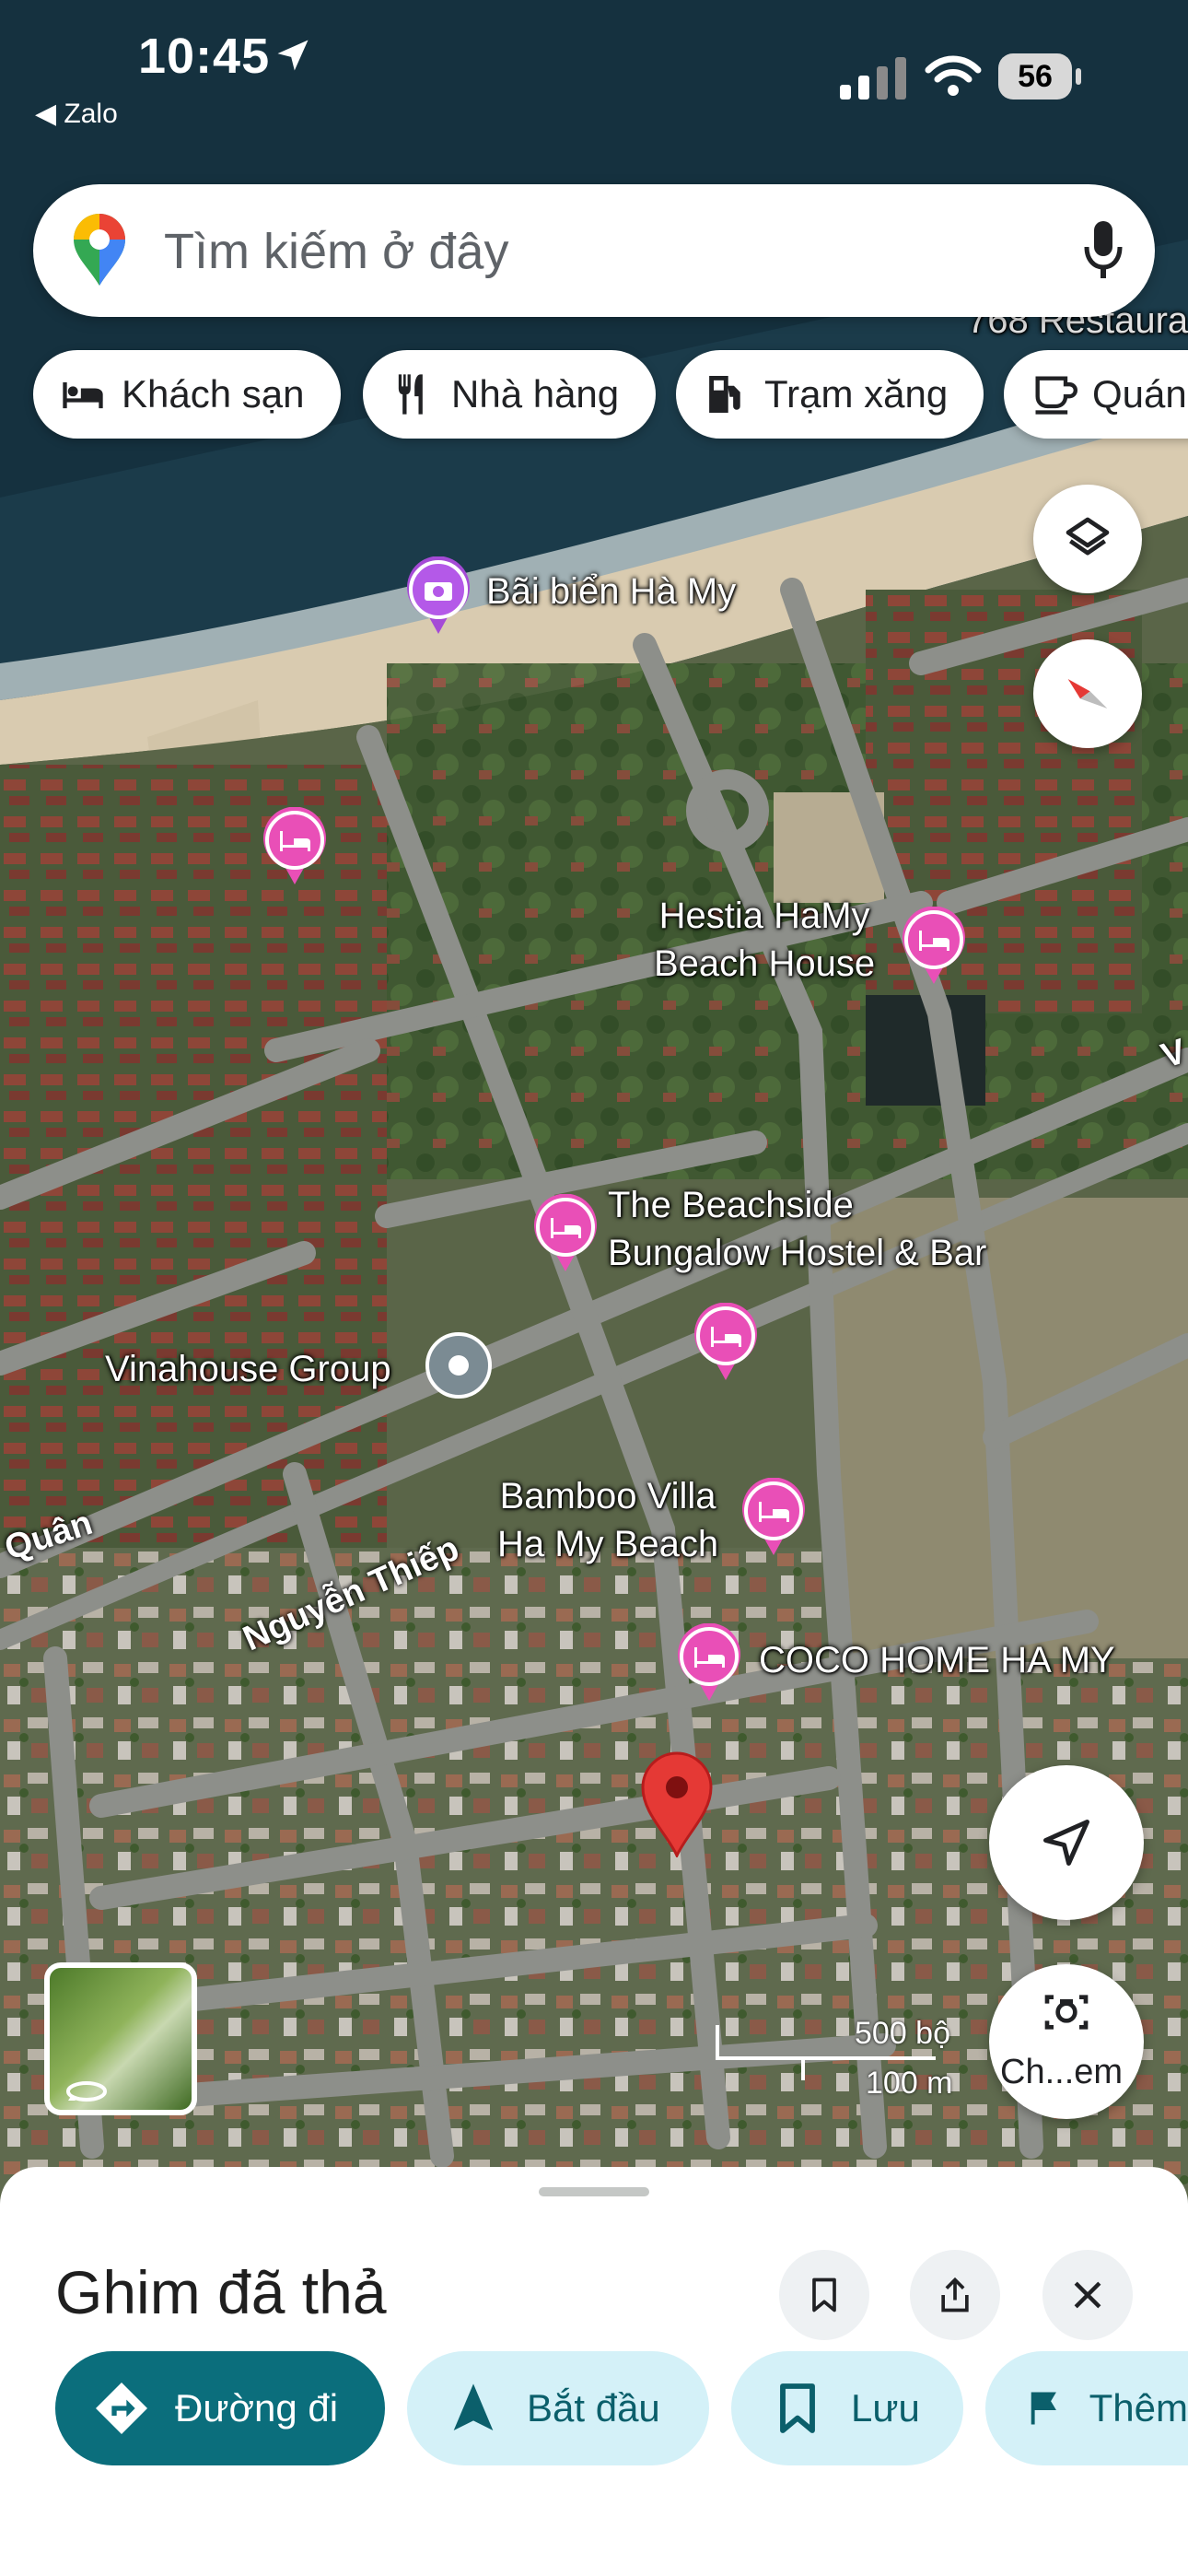 This screenshot has width=1188, height=2576. Describe the element at coordinates (594, 2191) in the screenshot. I see `sheet-drag-handle` at that location.